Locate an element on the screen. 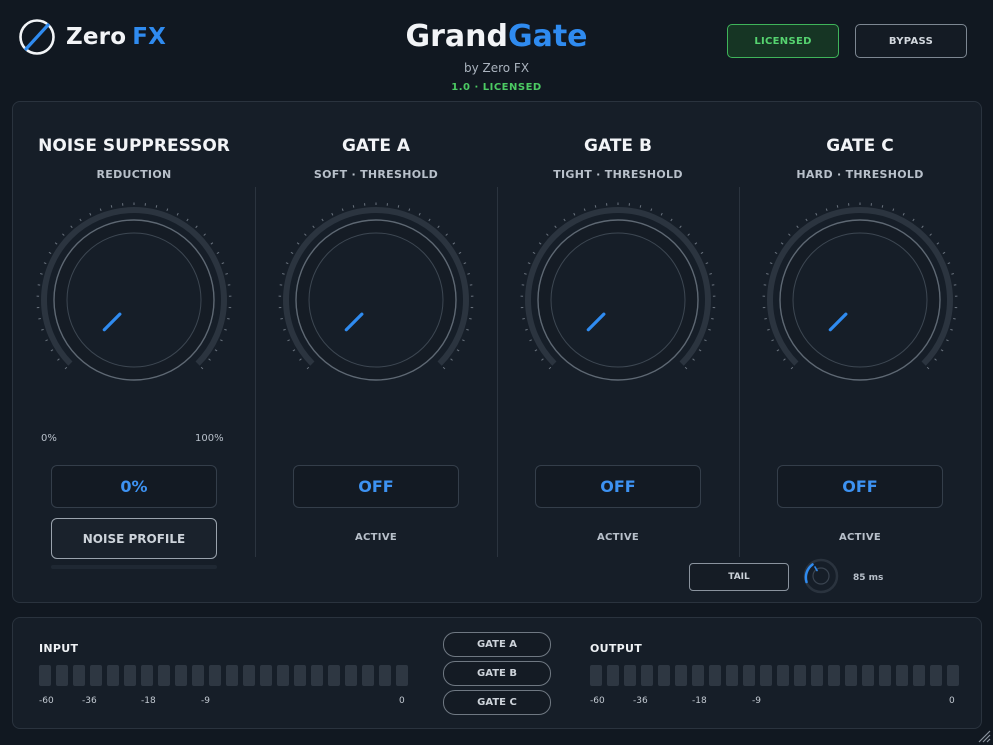 This screenshot has width=993, height=745. knob-cap is located at coordinates (860, 300).